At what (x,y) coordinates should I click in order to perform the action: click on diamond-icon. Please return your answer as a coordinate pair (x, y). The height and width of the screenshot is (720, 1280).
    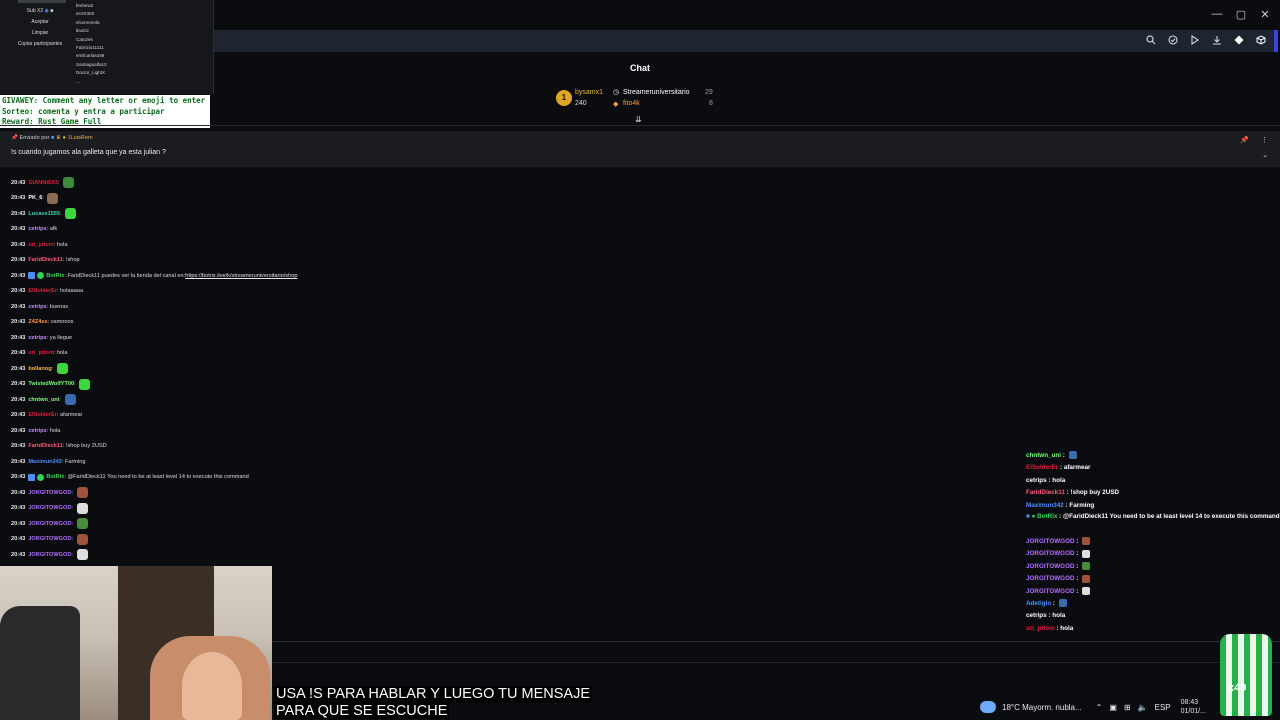
    Looking at the image, I should click on (1239, 40).